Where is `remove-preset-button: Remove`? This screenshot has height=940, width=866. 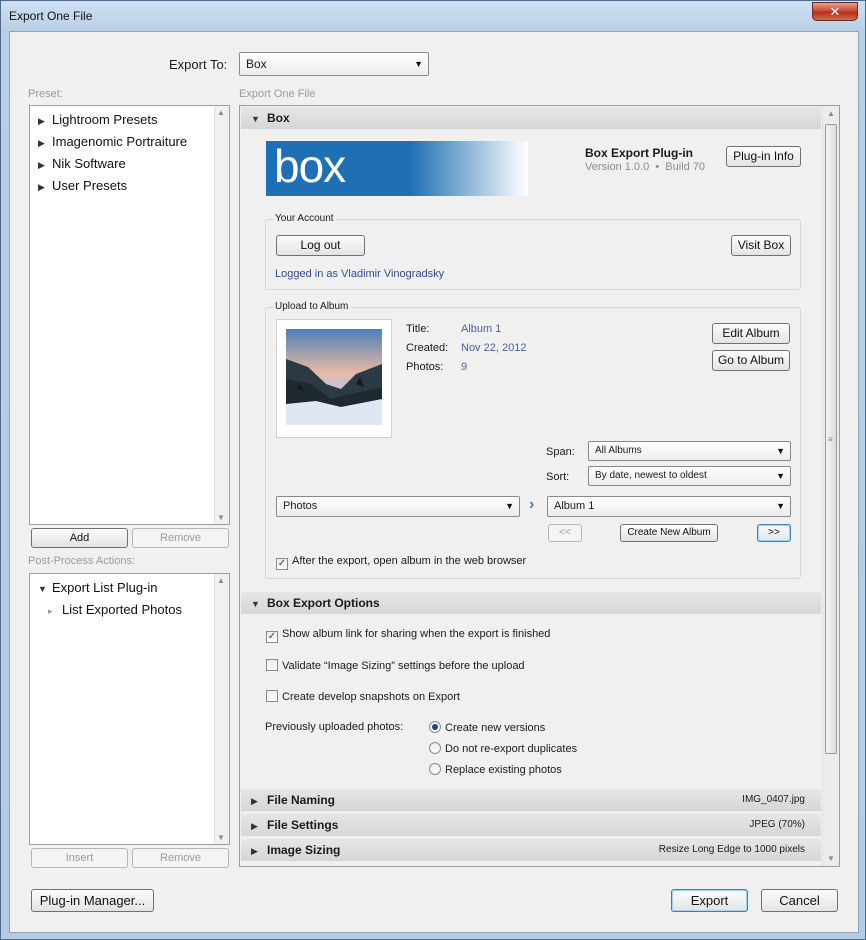 remove-preset-button: Remove is located at coordinates (180, 538).